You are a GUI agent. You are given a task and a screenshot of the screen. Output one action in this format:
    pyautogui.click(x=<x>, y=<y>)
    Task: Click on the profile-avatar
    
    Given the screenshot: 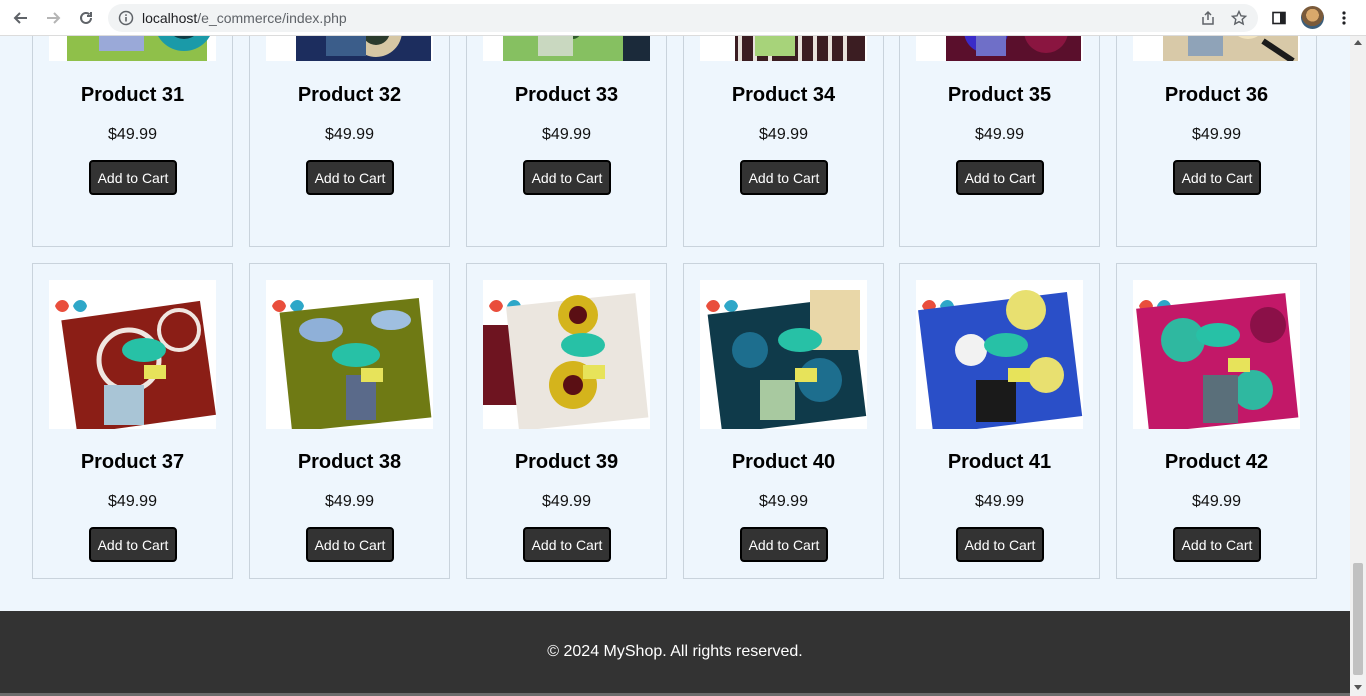 What is the action you would take?
    pyautogui.click(x=1312, y=17)
    